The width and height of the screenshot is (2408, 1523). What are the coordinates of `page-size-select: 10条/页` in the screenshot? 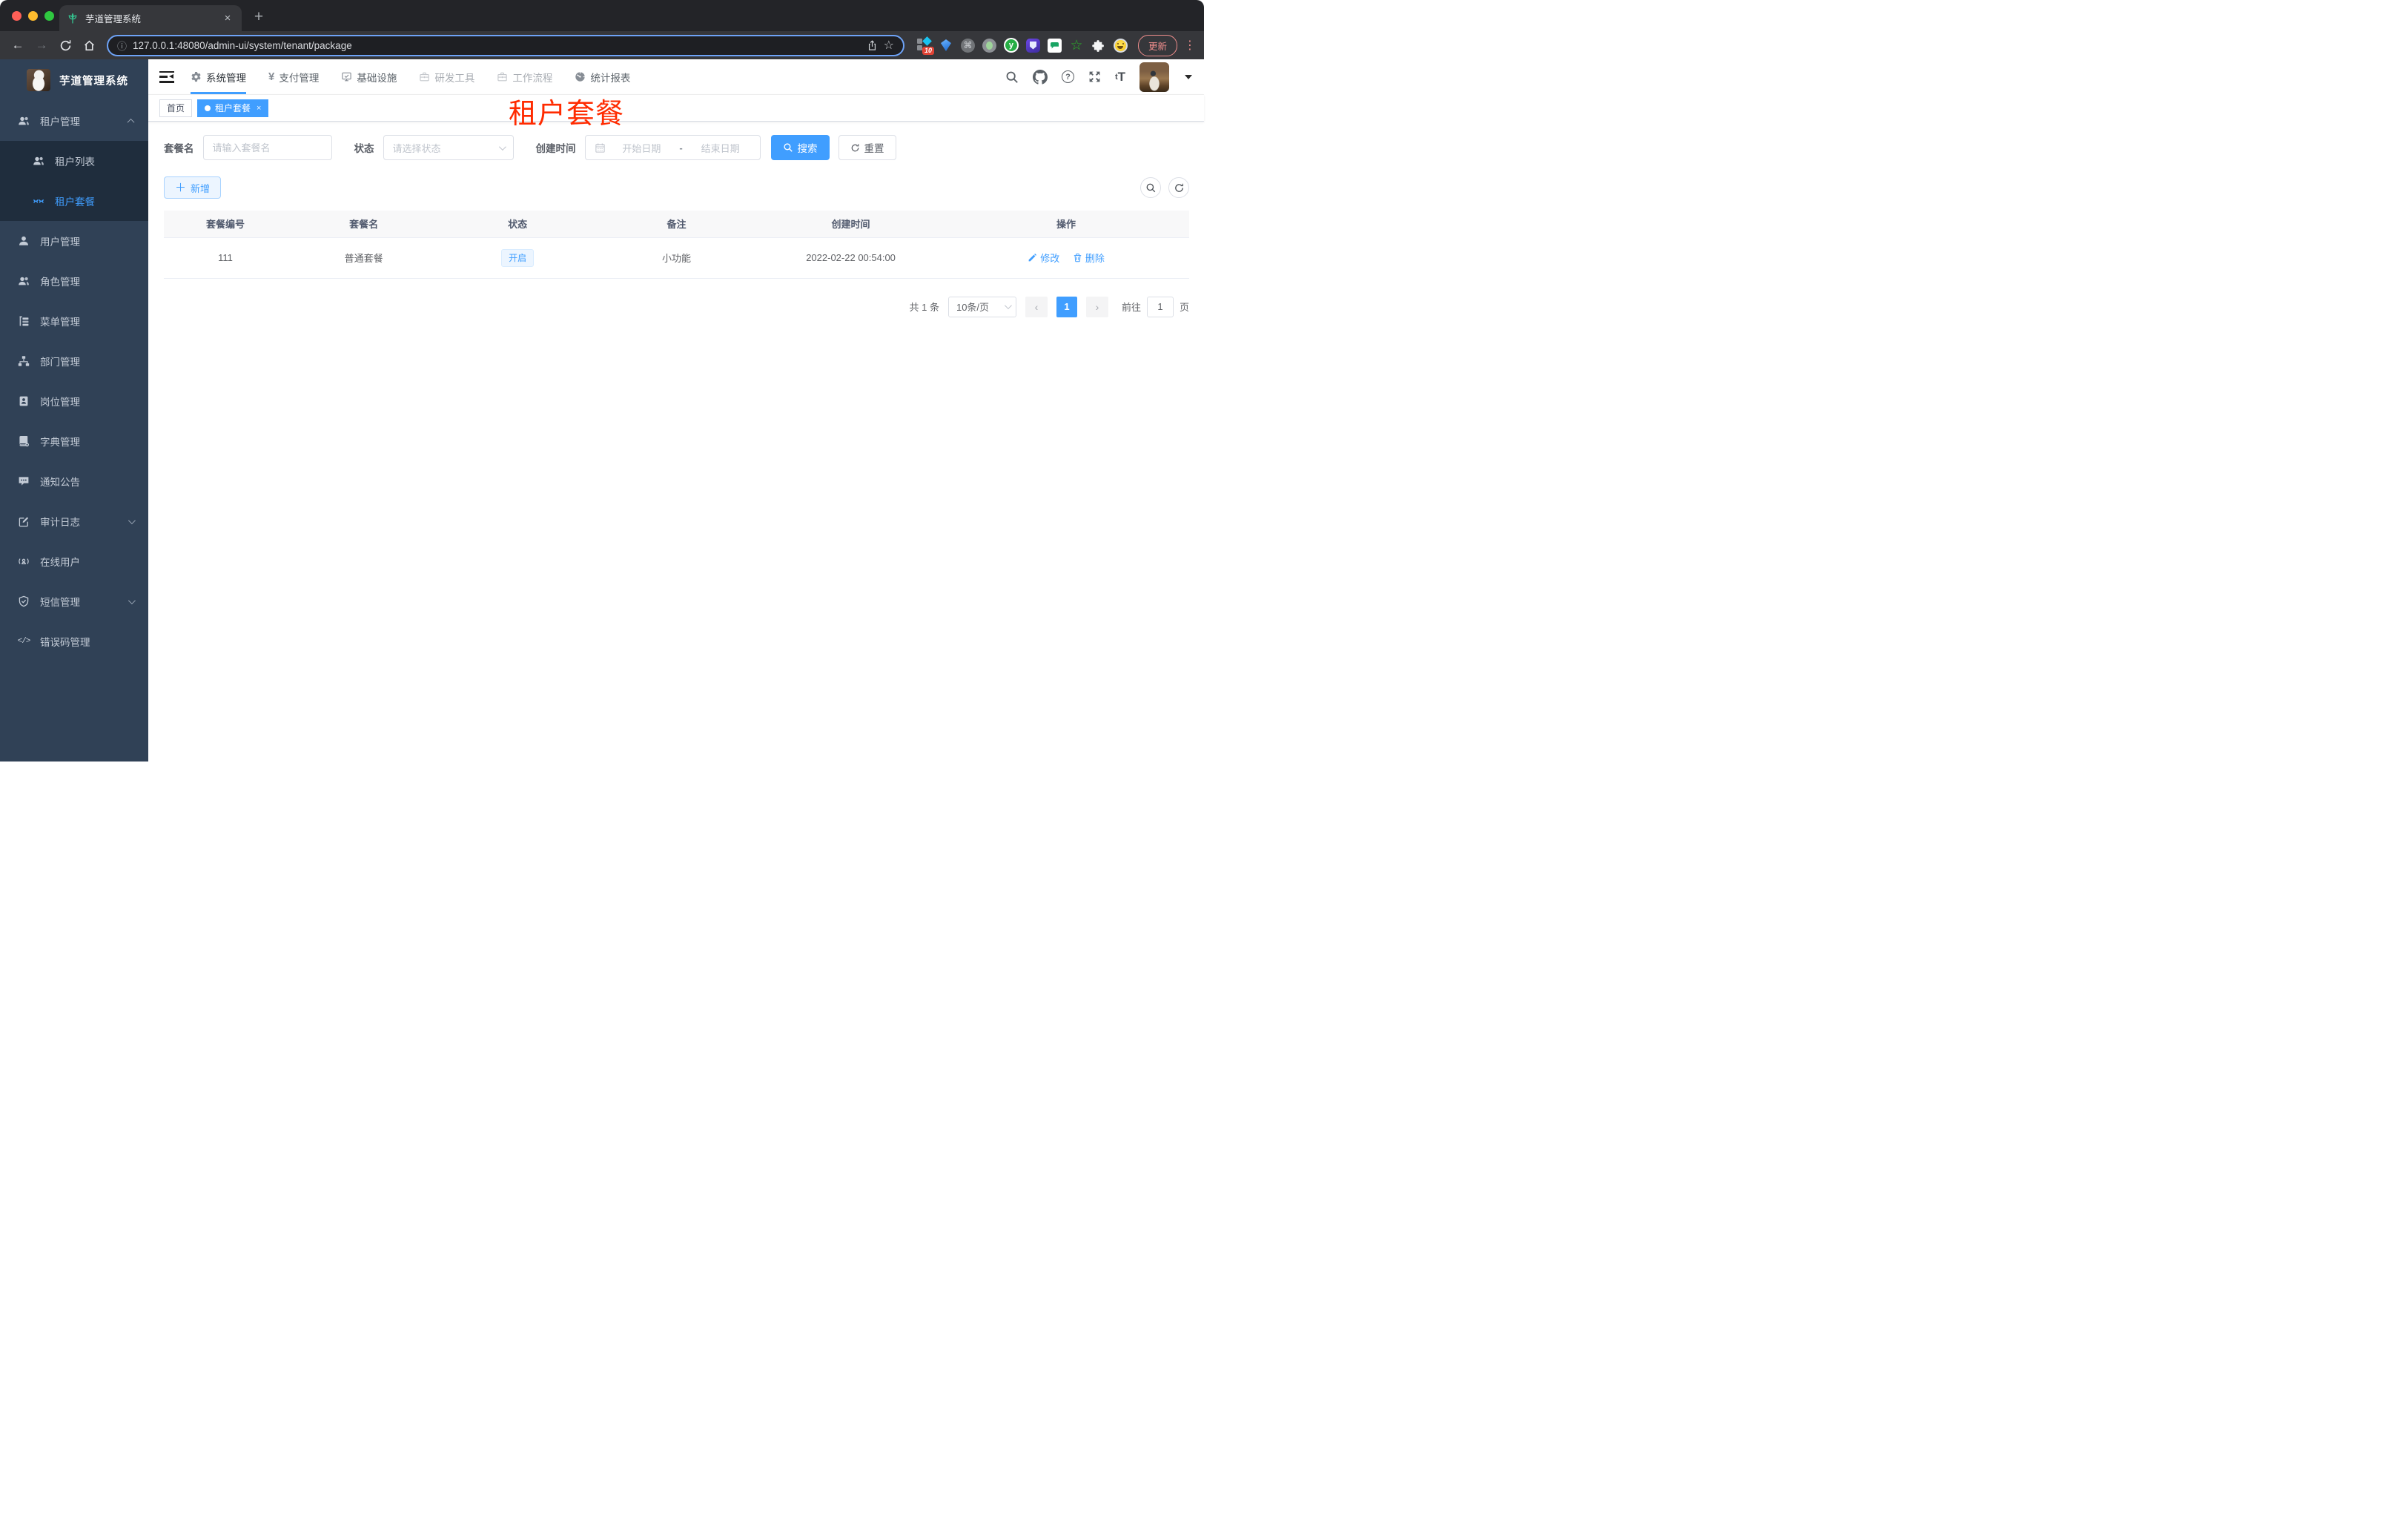 It's located at (982, 307).